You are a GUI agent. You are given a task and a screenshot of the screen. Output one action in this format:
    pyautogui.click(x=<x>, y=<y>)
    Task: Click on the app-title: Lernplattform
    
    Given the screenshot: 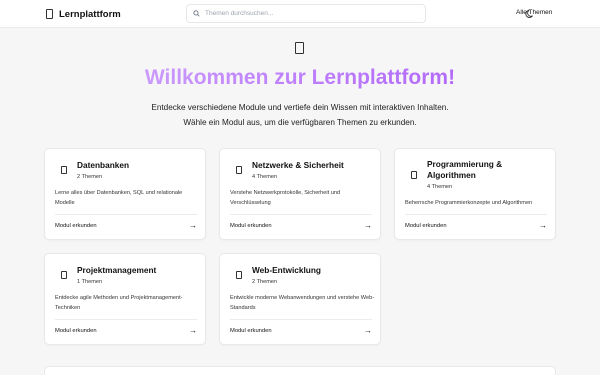 What is the action you would take?
    pyautogui.click(x=90, y=14)
    